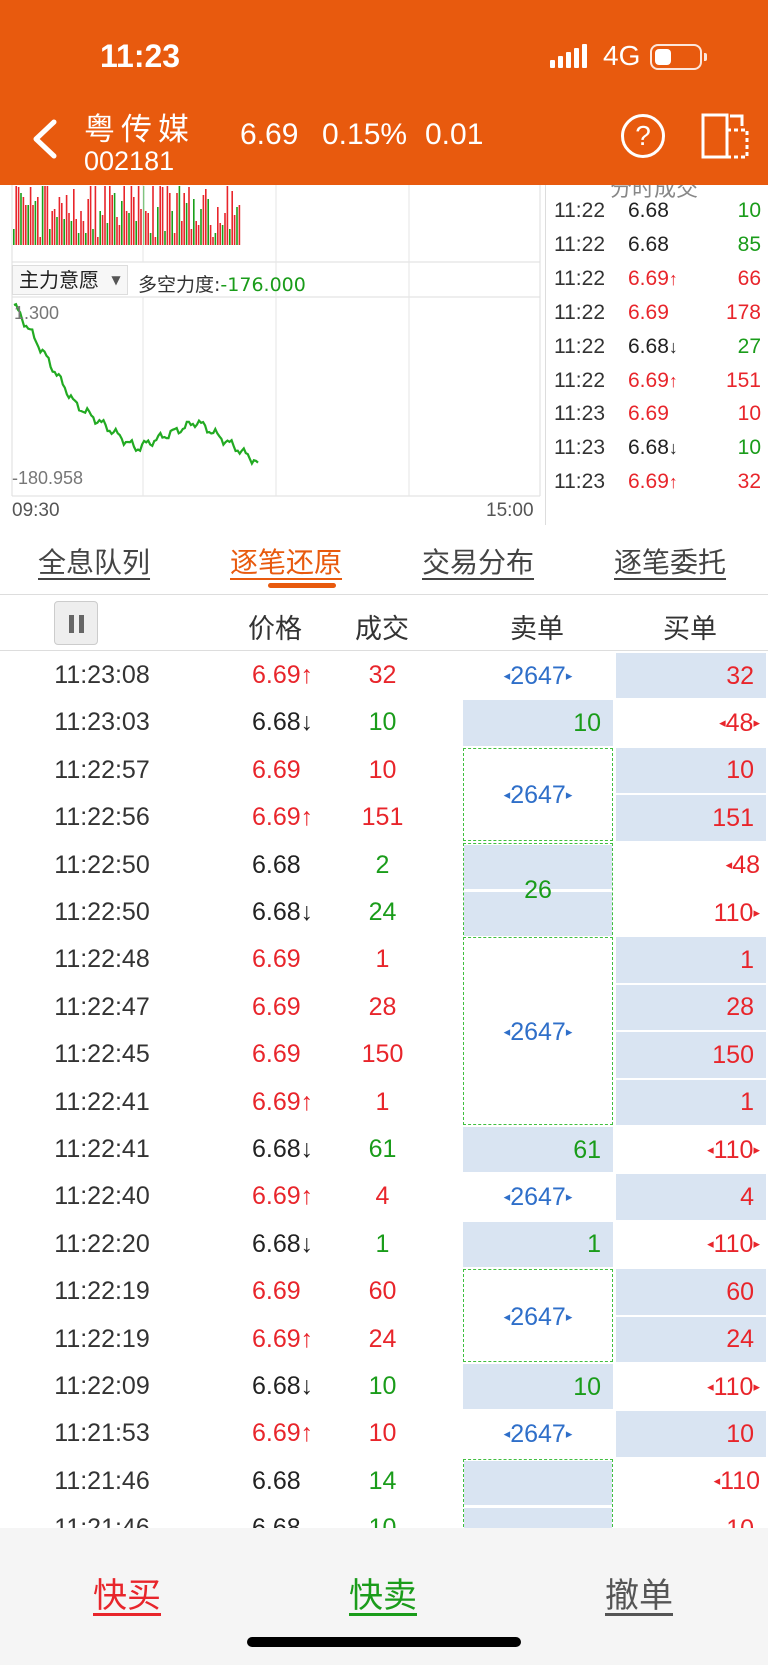 The width and height of the screenshot is (768, 1665). I want to click on buy-order-cell: ◂110, so click(691, 1481).